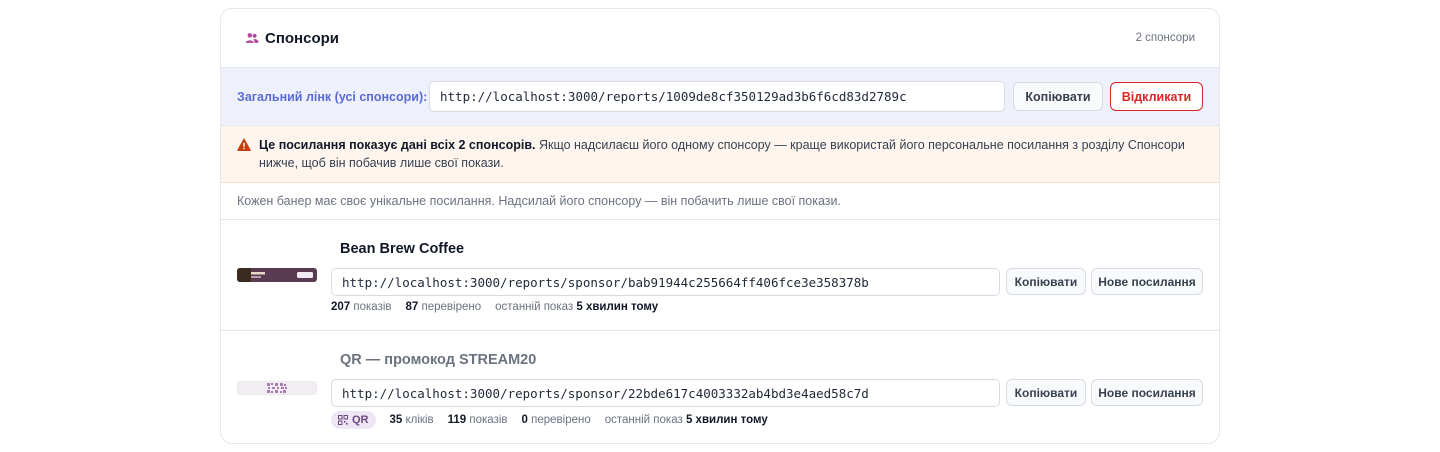 The height and width of the screenshot is (452, 1440). What do you see at coordinates (353, 420) in the screenshot?
I see `qr-badge: QR` at bounding box center [353, 420].